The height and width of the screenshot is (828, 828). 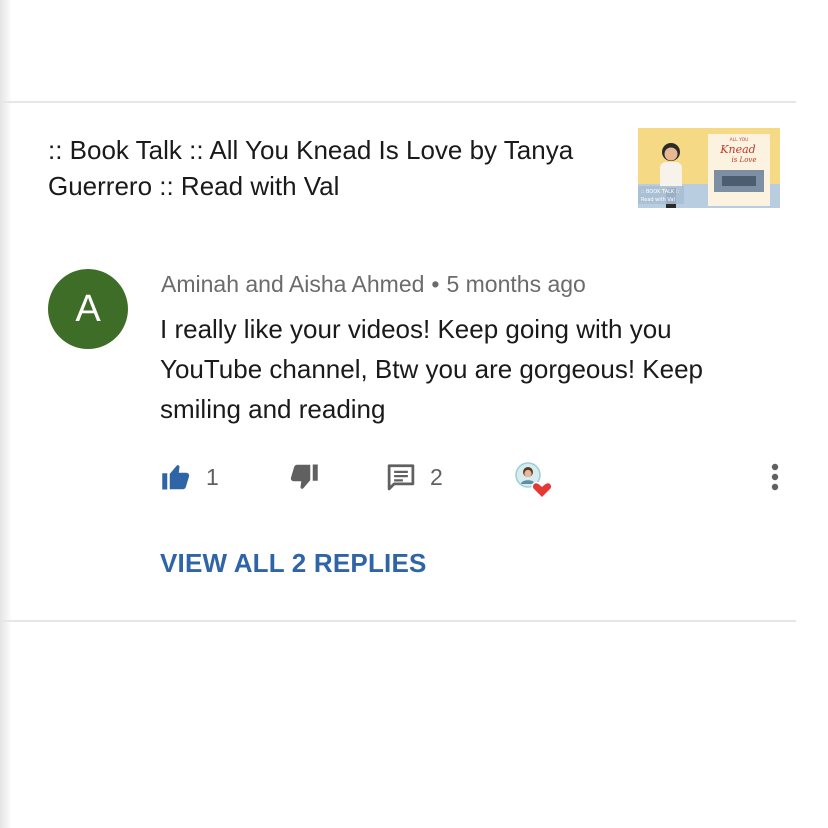 I want to click on avatar: A, so click(x=88, y=309).